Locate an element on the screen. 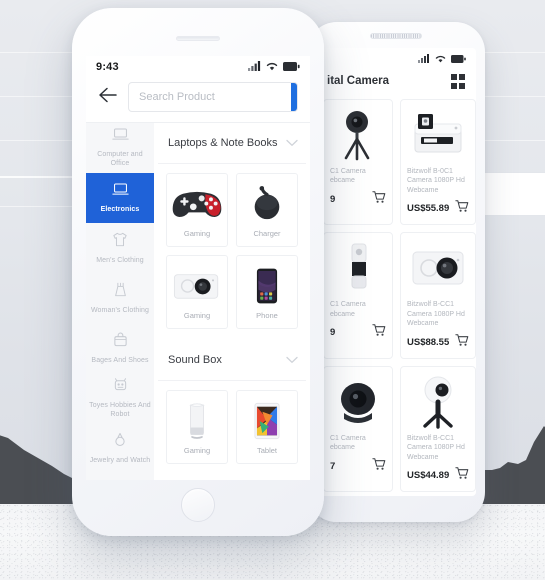 The height and width of the screenshot is (580, 545). back-page-title: ital Camera is located at coordinates (358, 81).